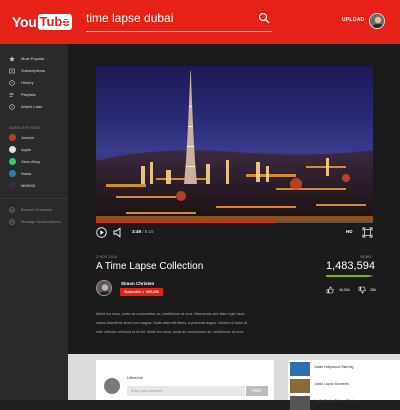  I want to click on sidebar-item-history: History, so click(21, 82).